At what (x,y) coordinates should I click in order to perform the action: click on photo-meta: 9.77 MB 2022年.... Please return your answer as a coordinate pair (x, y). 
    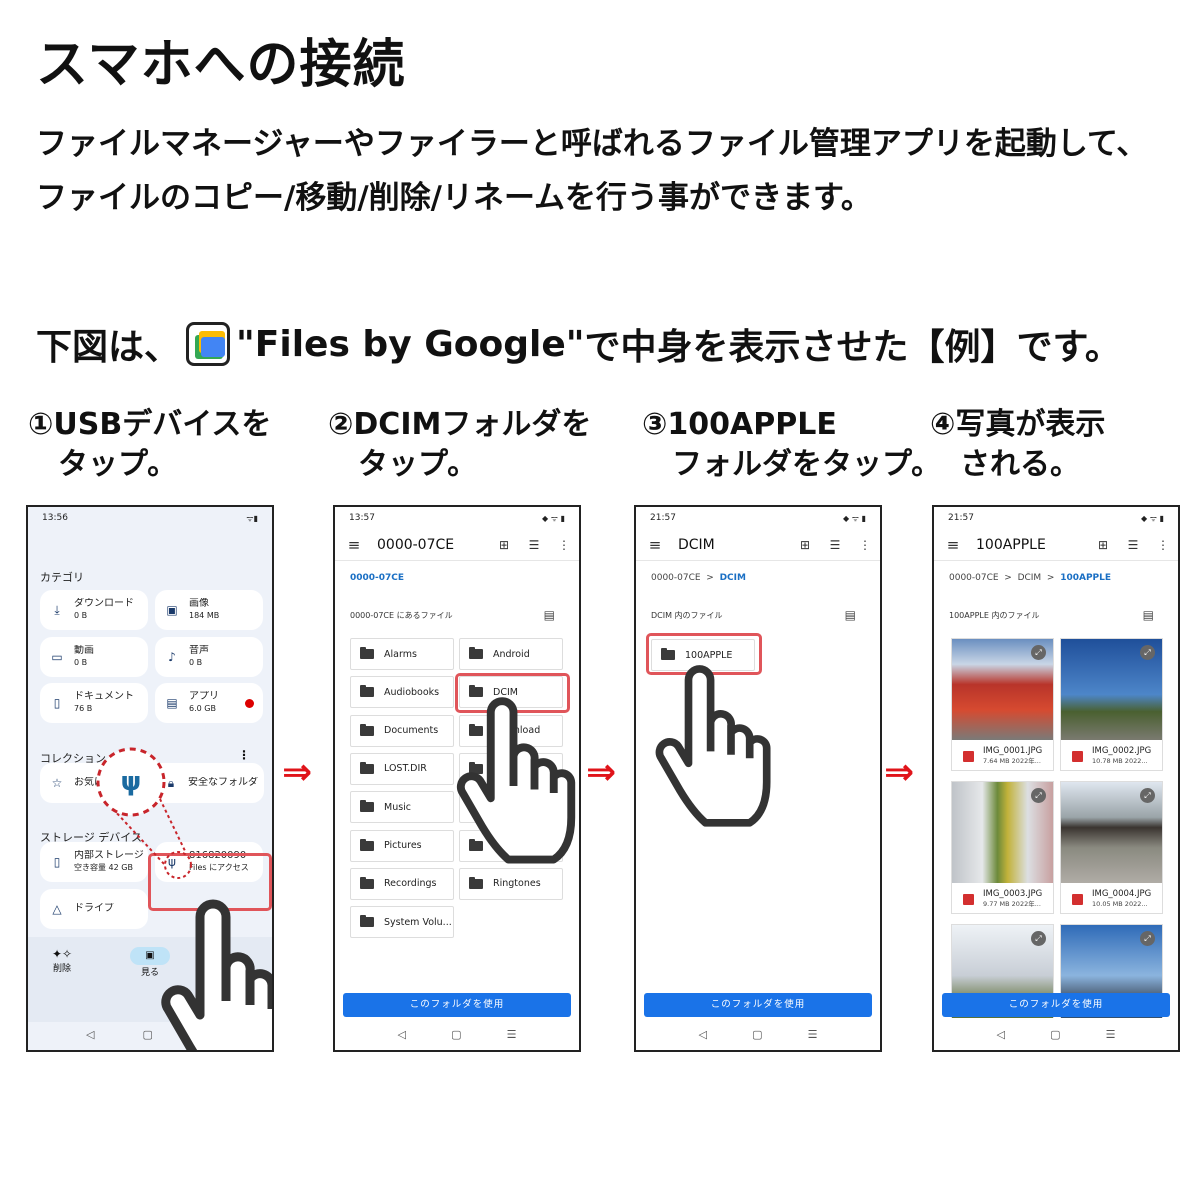
    Looking at the image, I should click on (1012, 904).